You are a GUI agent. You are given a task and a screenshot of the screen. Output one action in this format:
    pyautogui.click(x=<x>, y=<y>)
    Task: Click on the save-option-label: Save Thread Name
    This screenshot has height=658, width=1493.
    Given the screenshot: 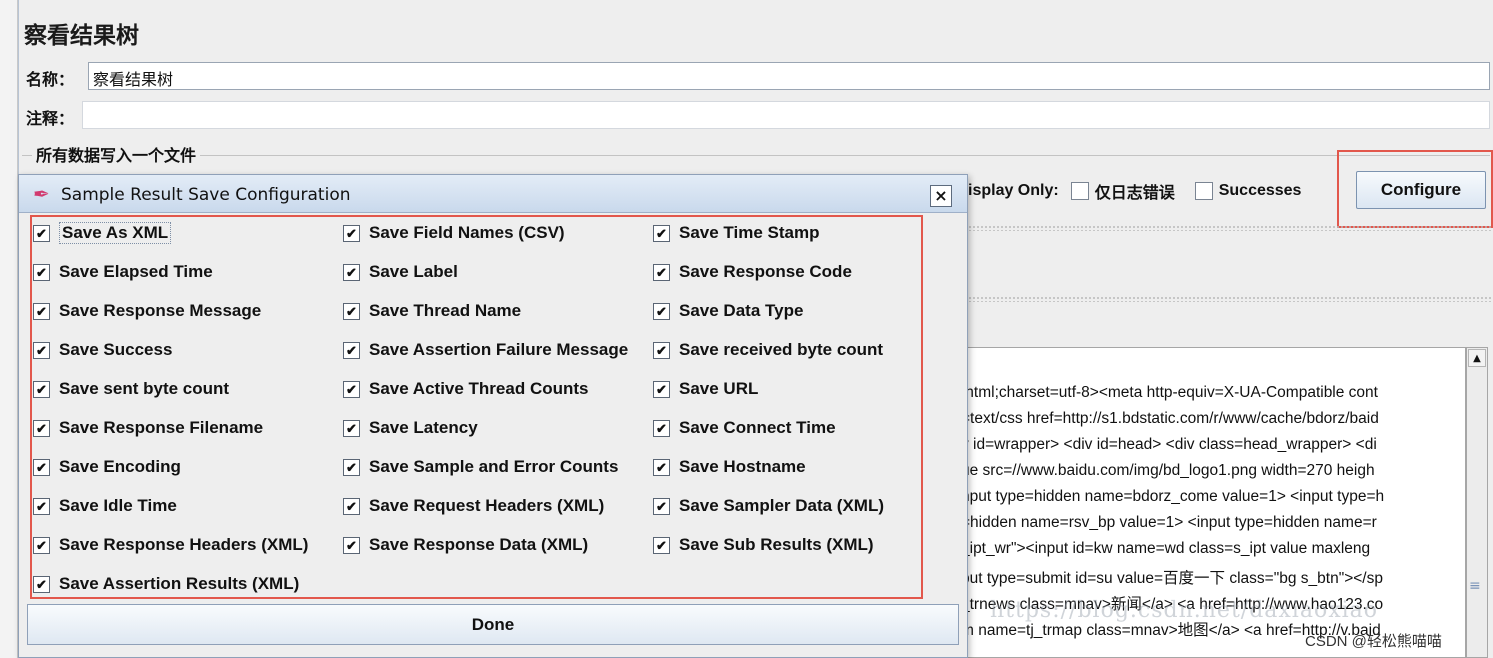 What is the action you would take?
    pyautogui.click(x=445, y=310)
    